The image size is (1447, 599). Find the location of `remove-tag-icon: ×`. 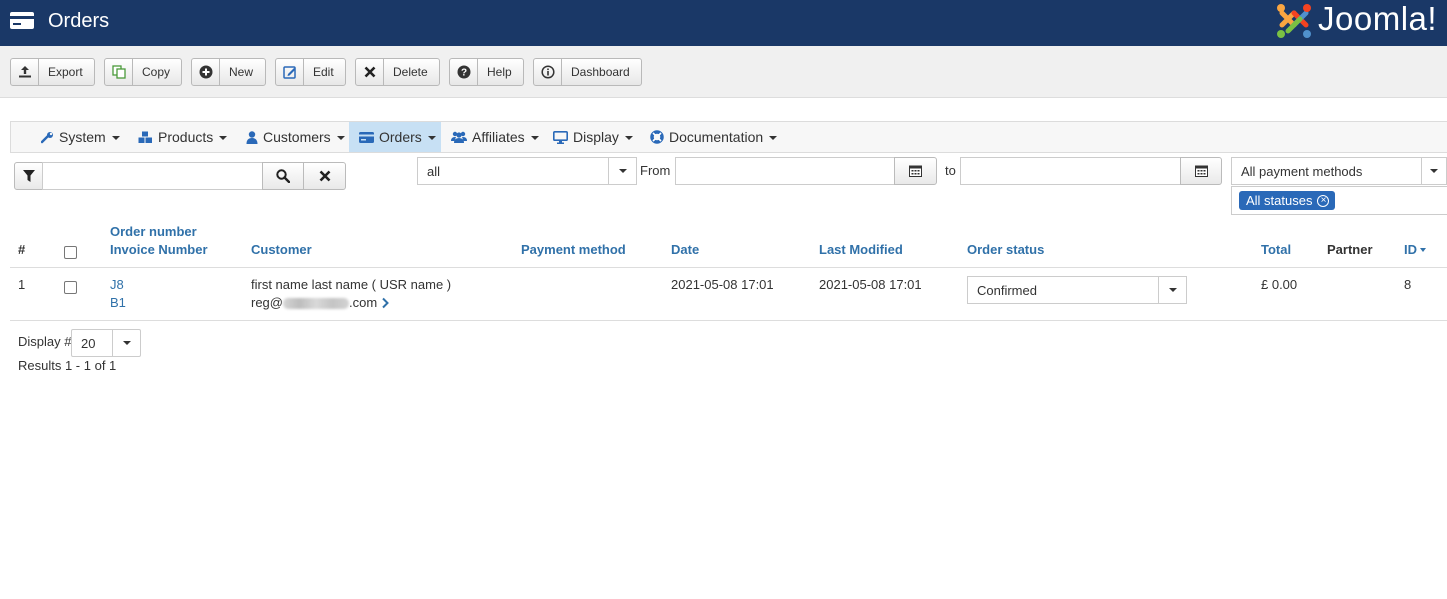

remove-tag-icon: × is located at coordinates (1323, 200).